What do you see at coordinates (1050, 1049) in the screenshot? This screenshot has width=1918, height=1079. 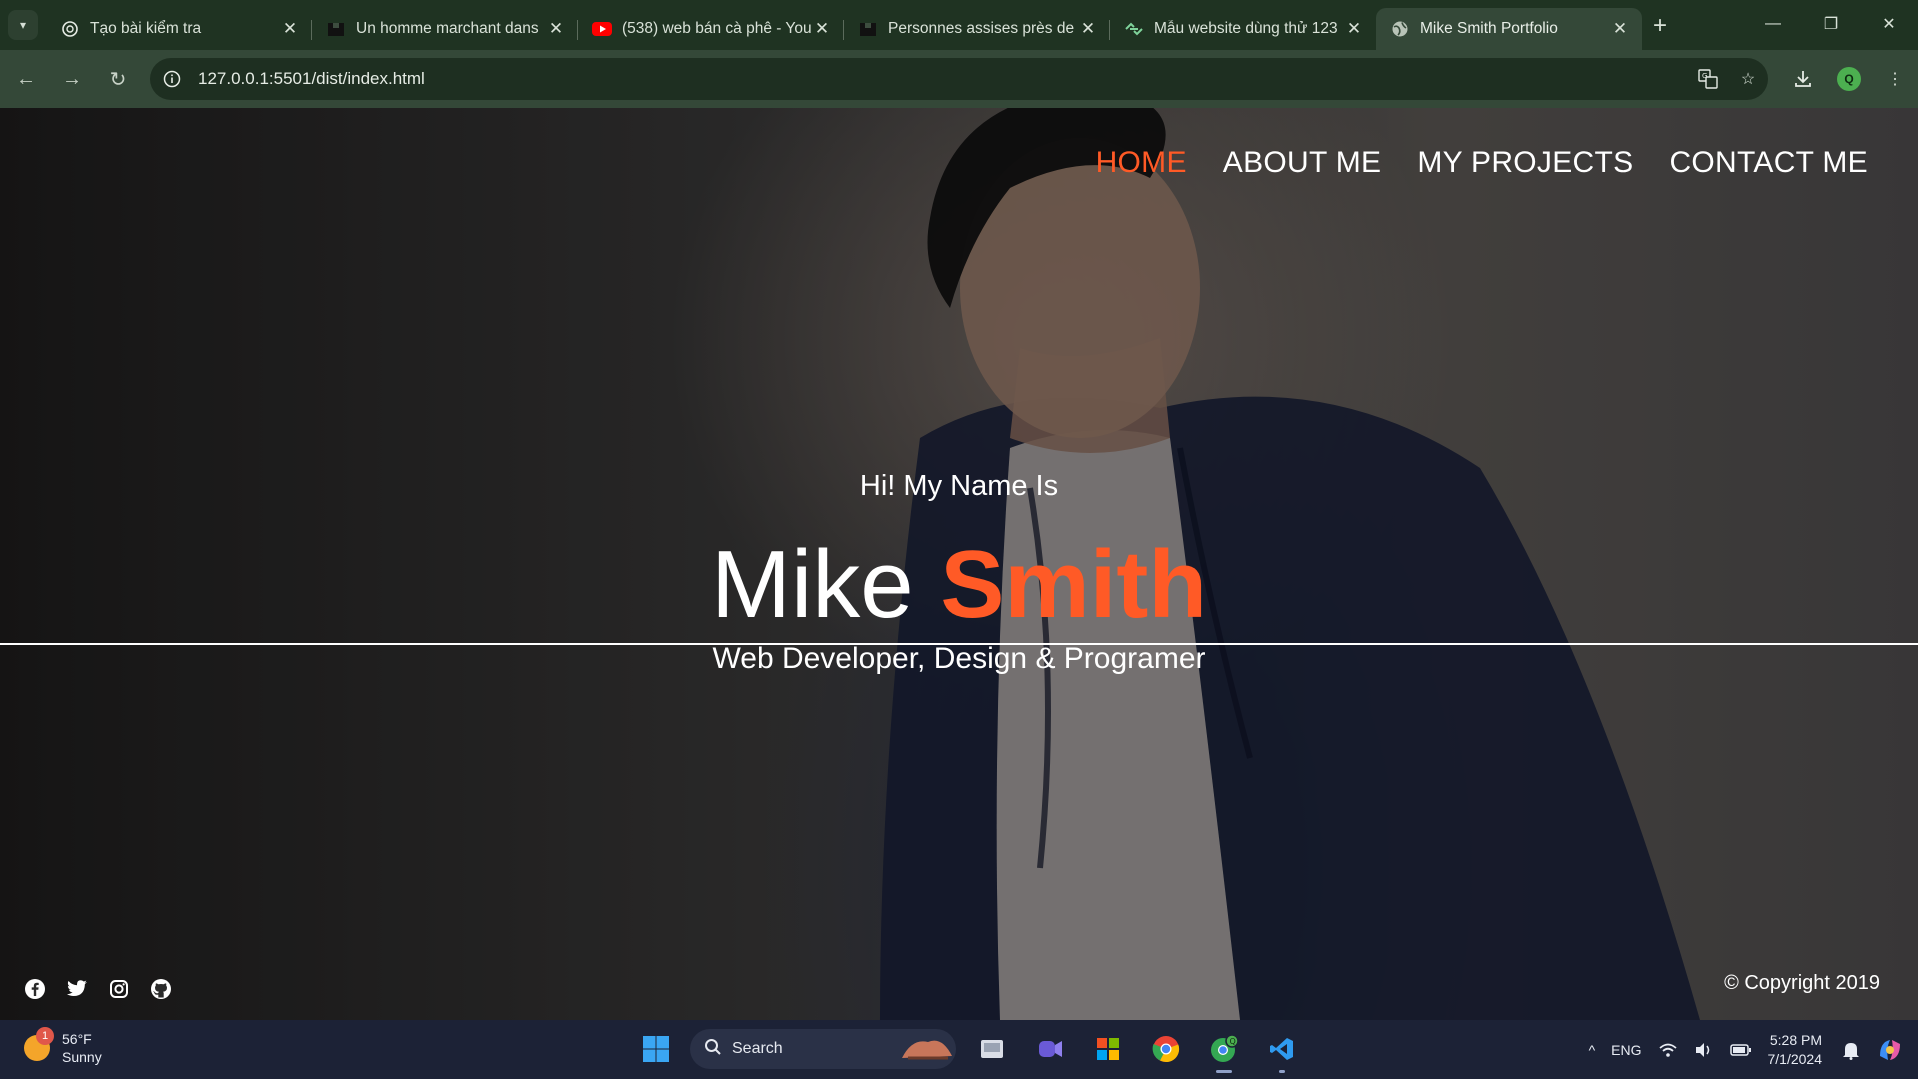 I see `teams-meet-icon` at bounding box center [1050, 1049].